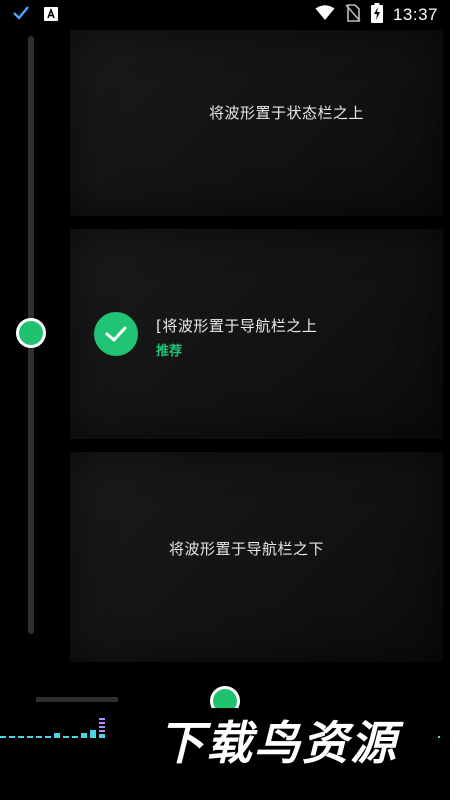  What do you see at coordinates (116, 334) in the screenshot?
I see `selected-check-icon` at bounding box center [116, 334].